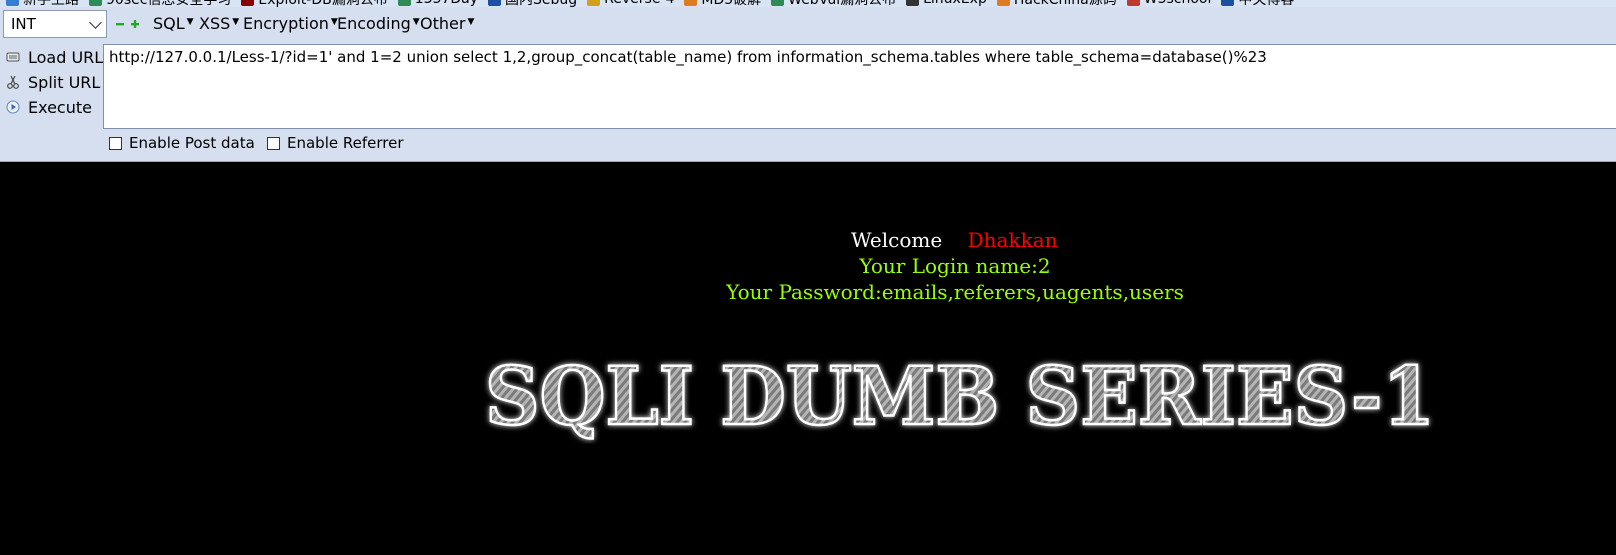 Image resolution: width=1616 pixels, height=555 pixels. I want to click on bookmark-item: 新手上路, so click(42, 3).